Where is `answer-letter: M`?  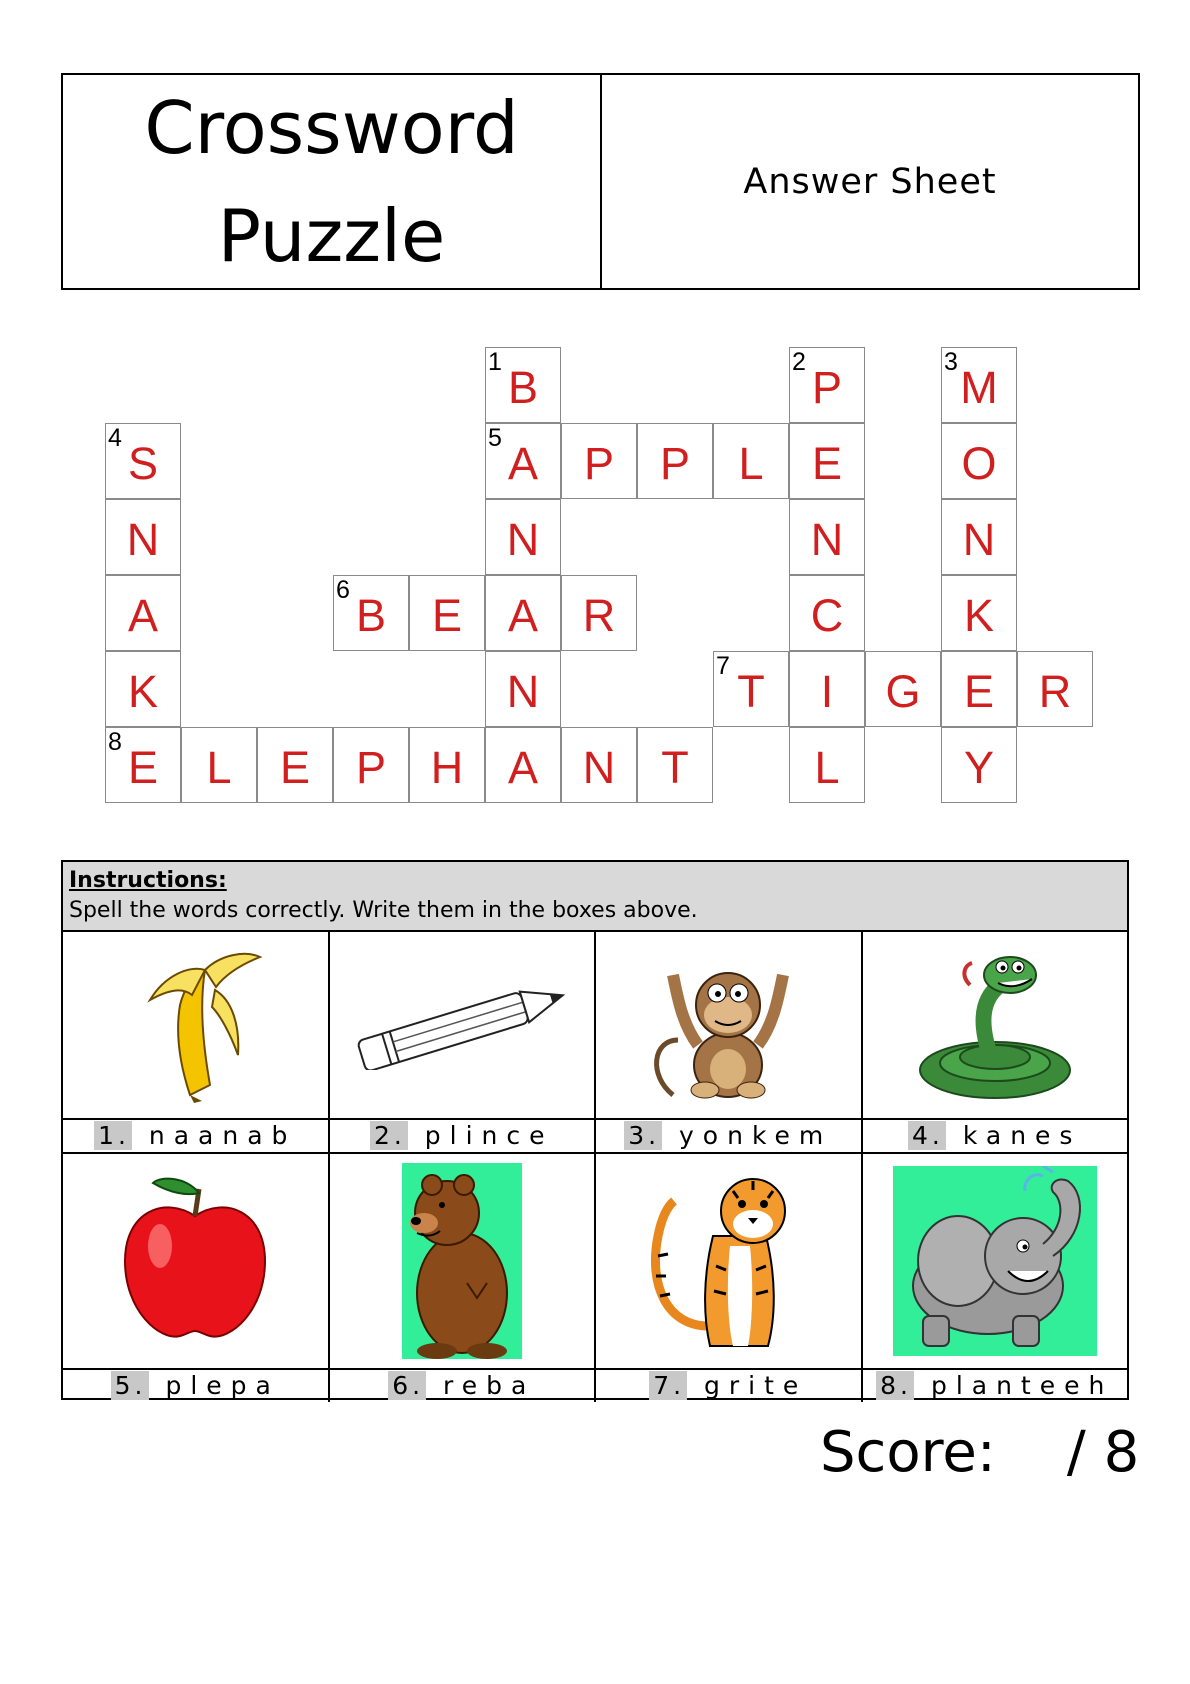 answer-letter: M is located at coordinates (979, 387).